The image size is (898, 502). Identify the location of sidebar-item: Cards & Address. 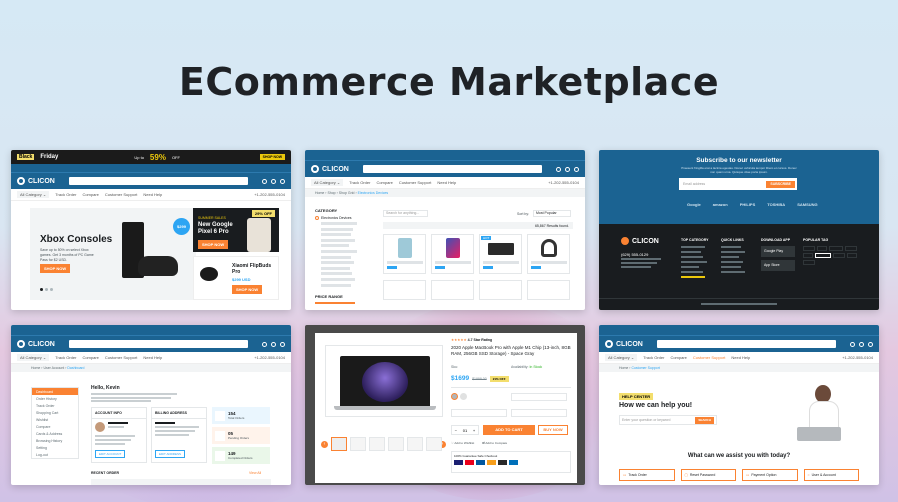
(55, 433).